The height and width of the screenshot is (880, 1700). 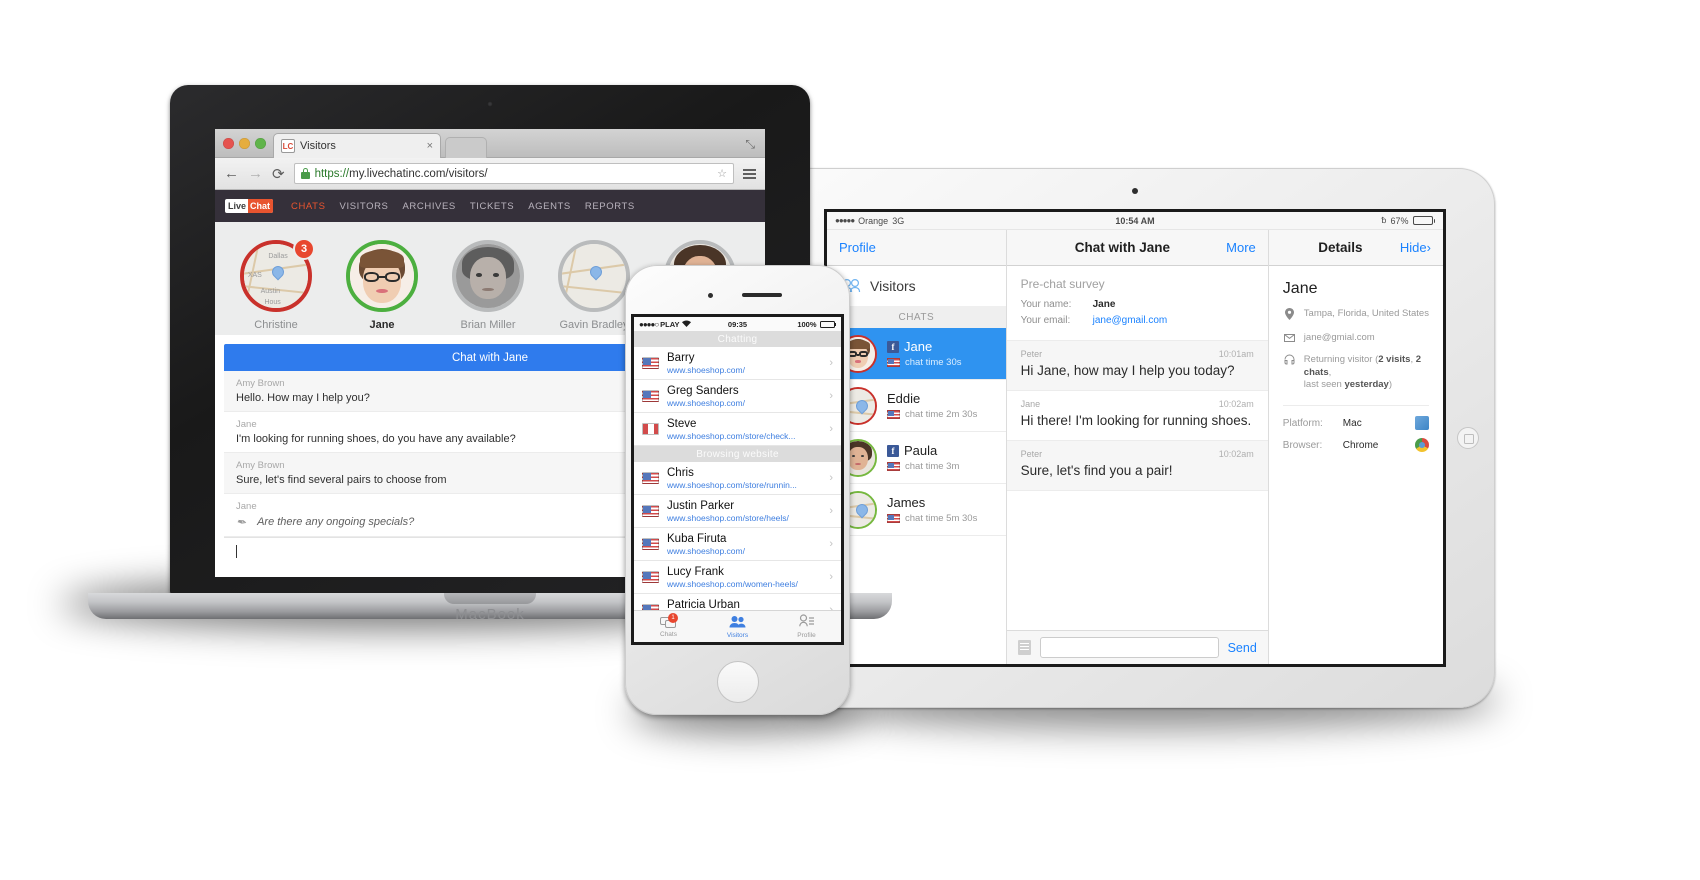 What do you see at coordinates (288, 146) in the screenshot?
I see `livechat-favicon: LC` at bounding box center [288, 146].